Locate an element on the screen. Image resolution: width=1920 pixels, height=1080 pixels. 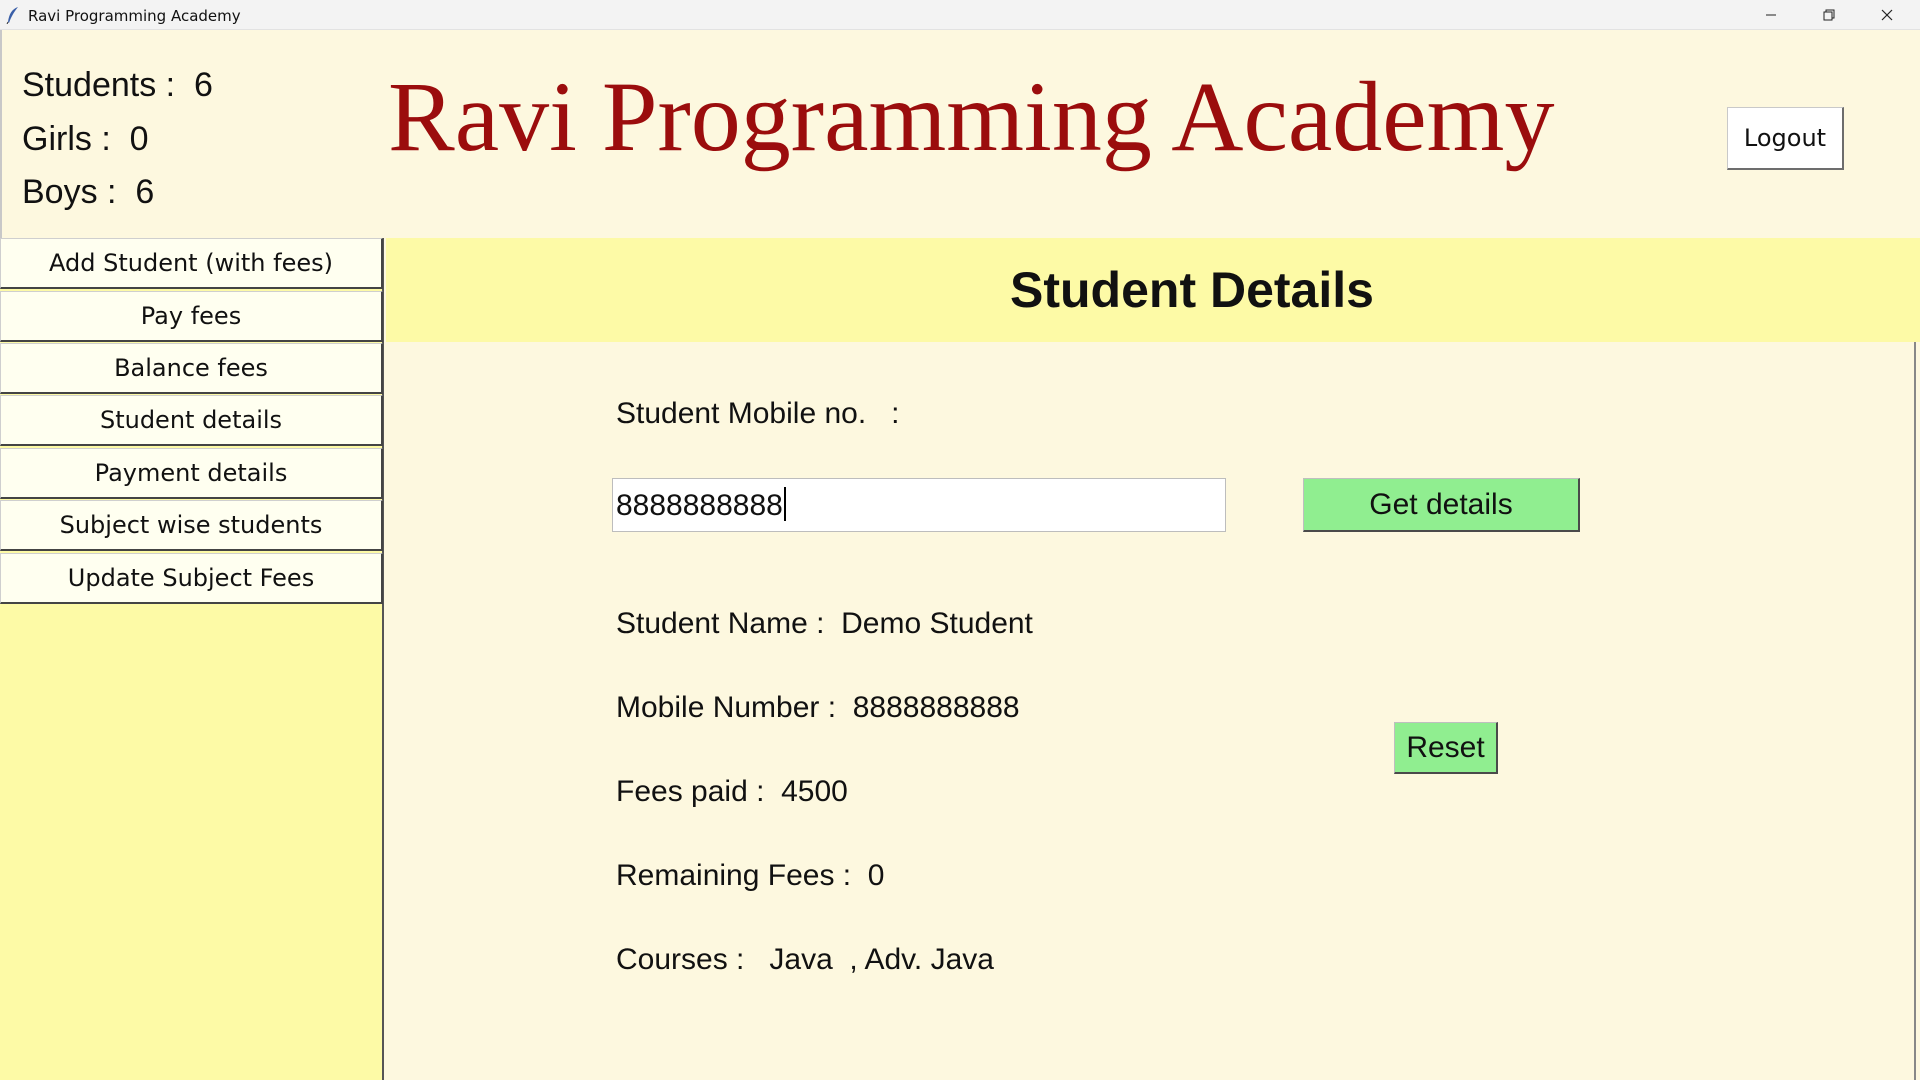
mobile-number: Mobile Number : 8888888888 is located at coordinates (818, 707).